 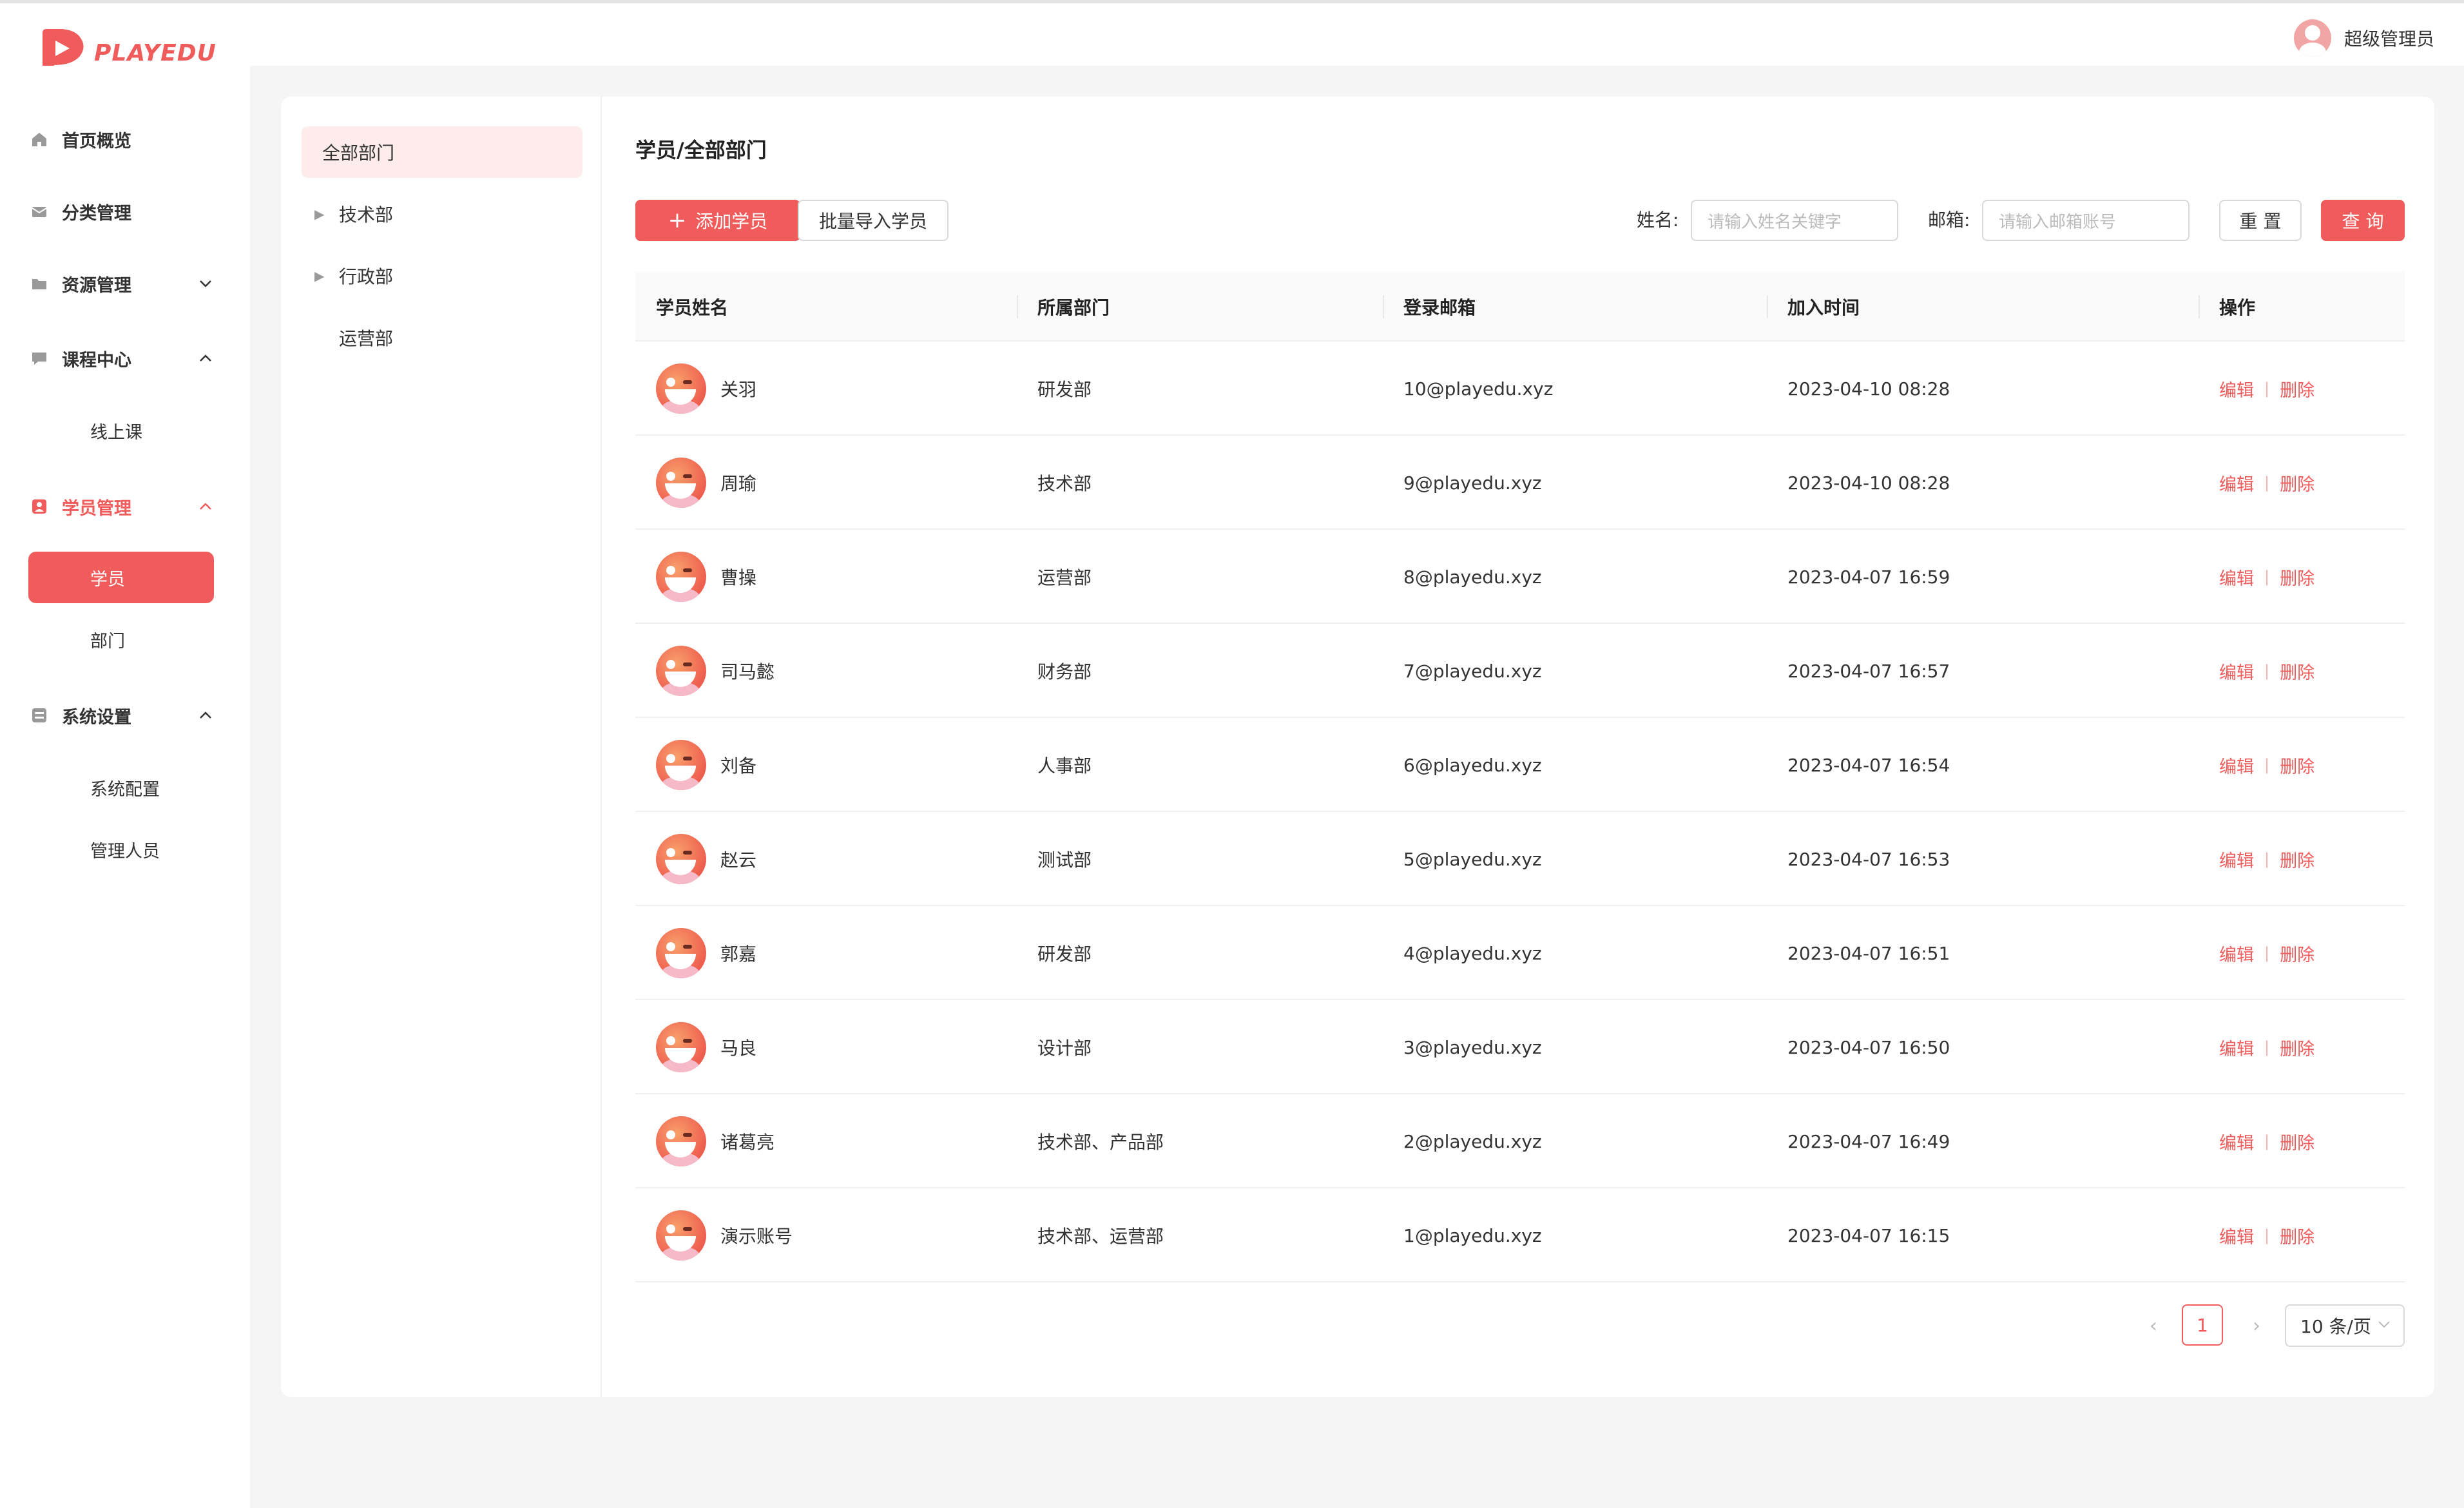 What do you see at coordinates (1064, 860) in the screenshot?
I see `department-cell: 测试部` at bounding box center [1064, 860].